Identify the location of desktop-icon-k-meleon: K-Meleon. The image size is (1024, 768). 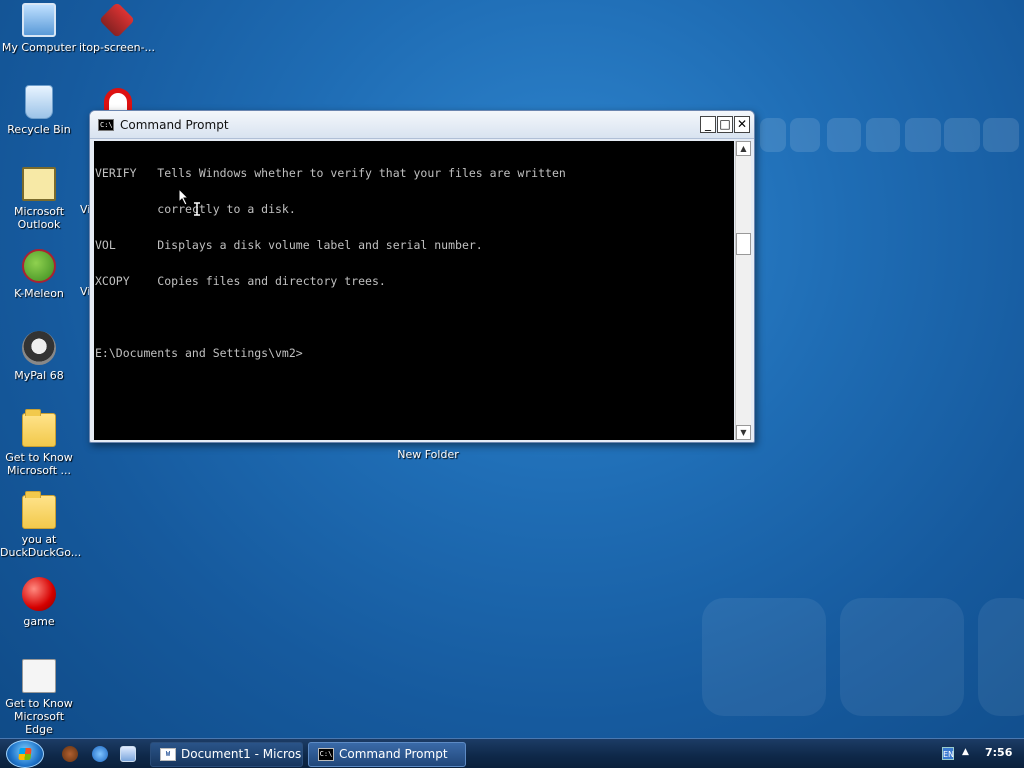
(39, 274).